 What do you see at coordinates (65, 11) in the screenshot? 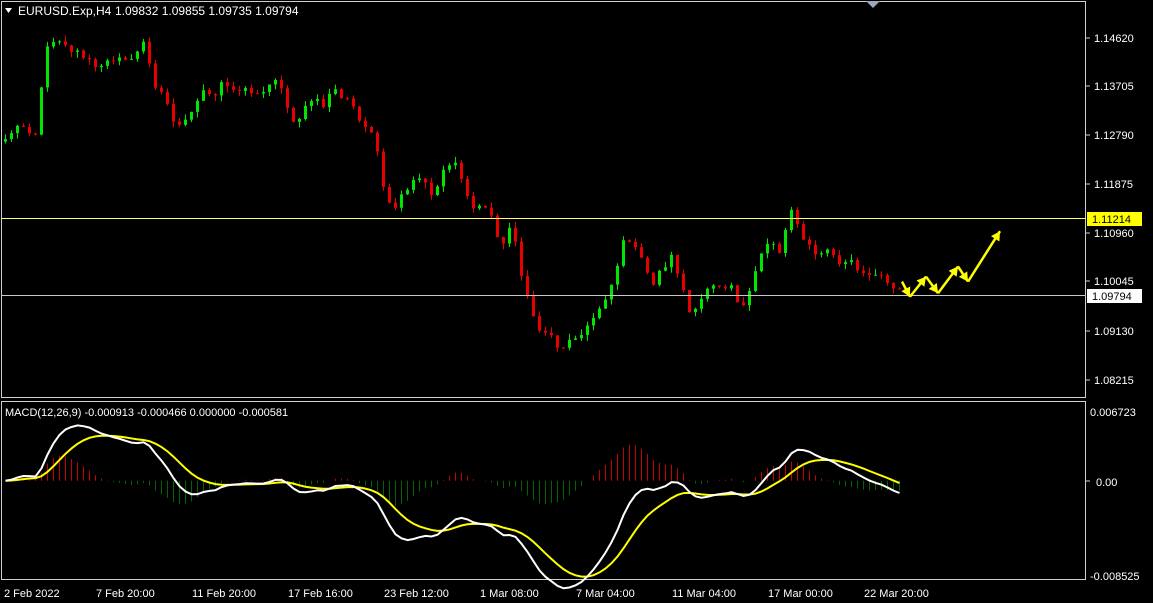
I see `symbol-timeframe: EURUSD.Exp,H4` at bounding box center [65, 11].